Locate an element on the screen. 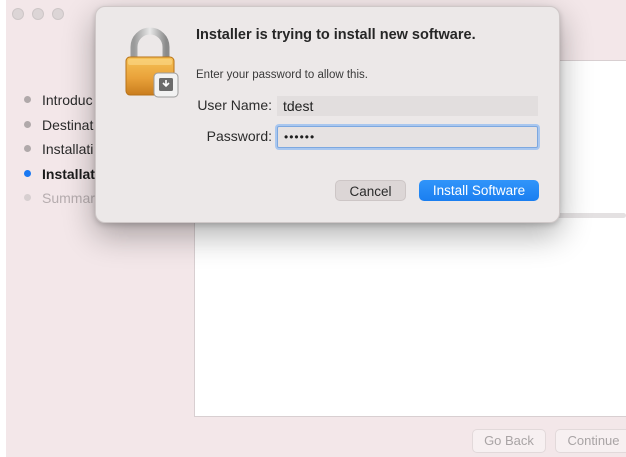 The height and width of the screenshot is (457, 626). step-introduction: Introduc is located at coordinates (57, 100).